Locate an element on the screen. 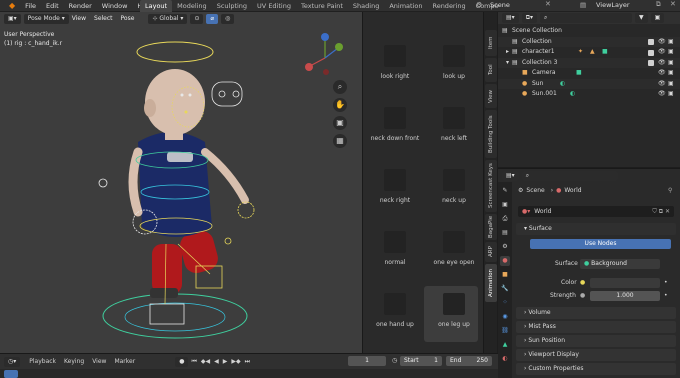 This screenshot has height=378, width=680. surface-panel-header: ▾ Surface is located at coordinates (596, 229).